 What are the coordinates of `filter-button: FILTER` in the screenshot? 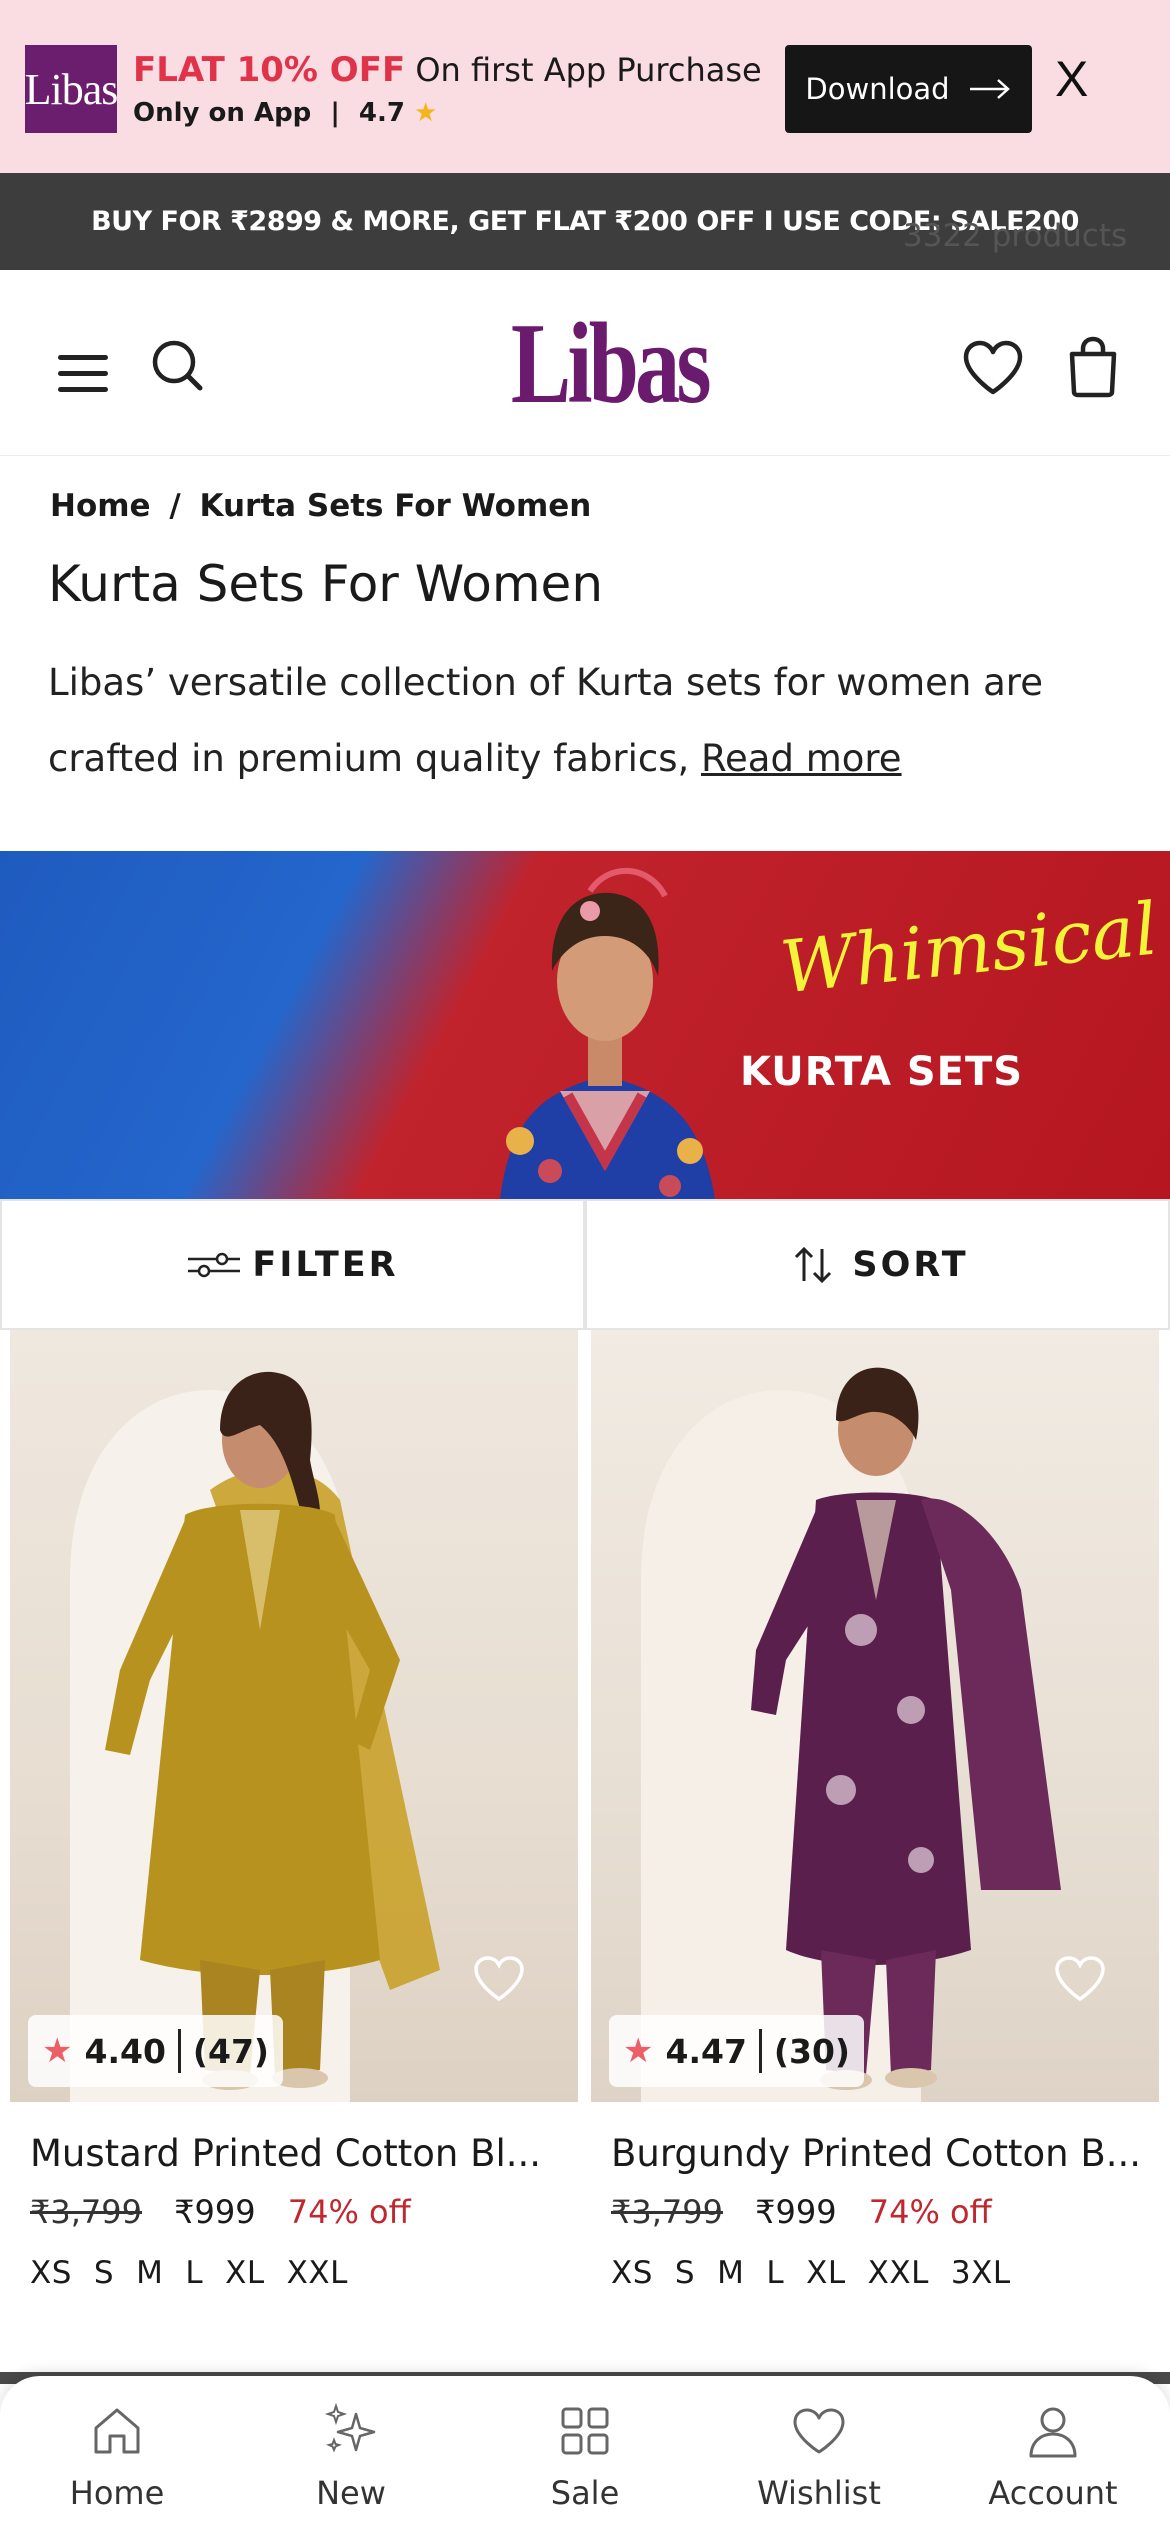 It's located at (292, 1264).